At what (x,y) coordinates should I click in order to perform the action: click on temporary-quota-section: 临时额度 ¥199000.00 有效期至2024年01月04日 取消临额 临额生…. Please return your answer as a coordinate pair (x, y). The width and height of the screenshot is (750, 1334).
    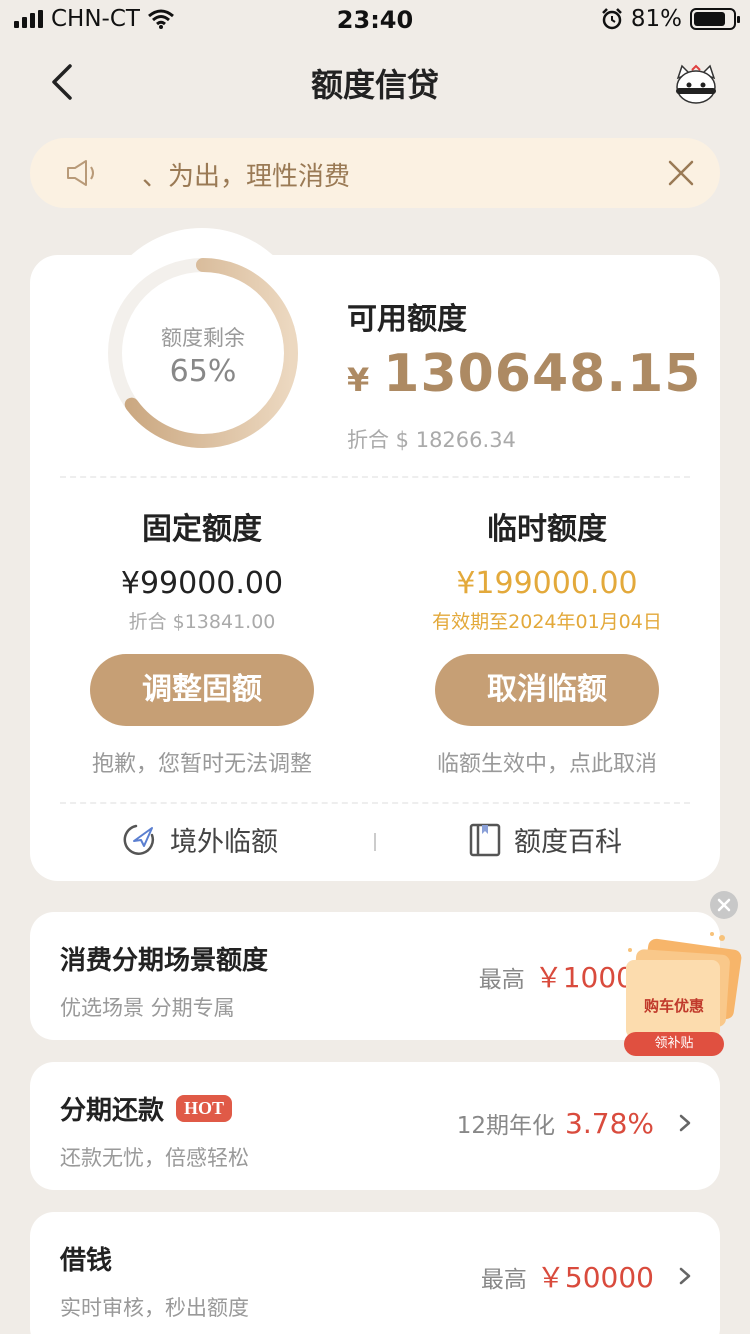
    Looking at the image, I should click on (547, 641).